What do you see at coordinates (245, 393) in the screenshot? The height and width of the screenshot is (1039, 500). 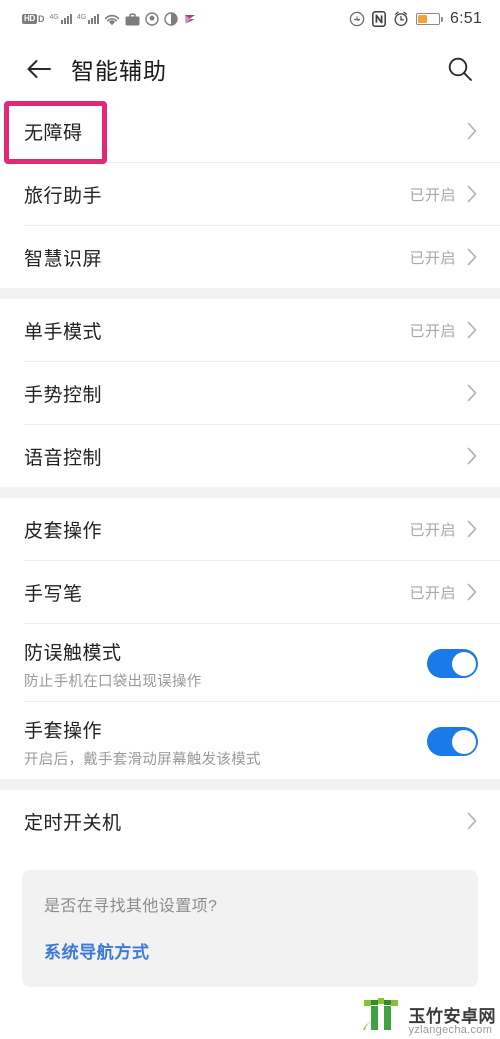 I see `settings-row-texts: 手势控制` at bounding box center [245, 393].